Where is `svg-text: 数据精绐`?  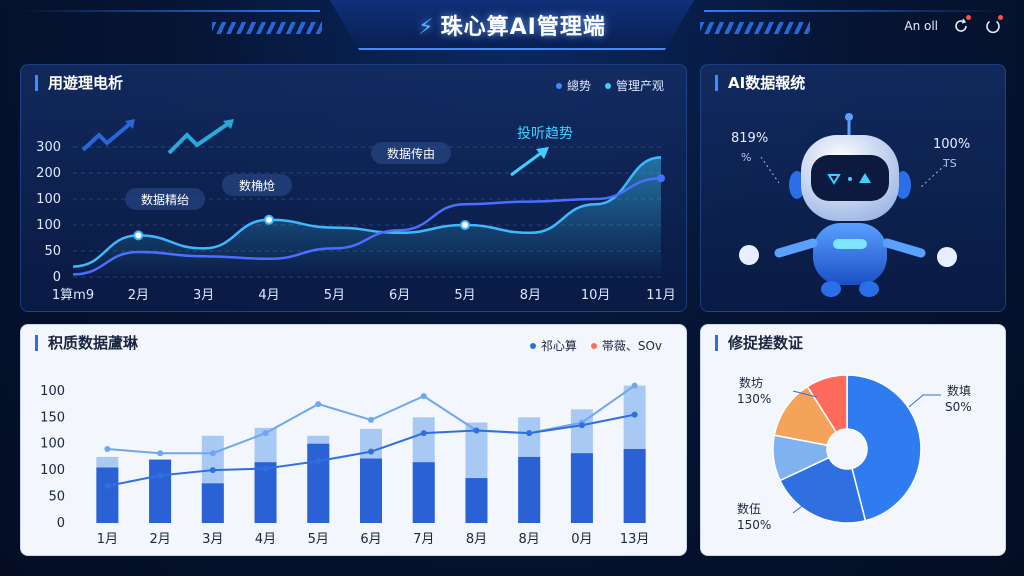 svg-text: 数据精绐 is located at coordinates (165, 199).